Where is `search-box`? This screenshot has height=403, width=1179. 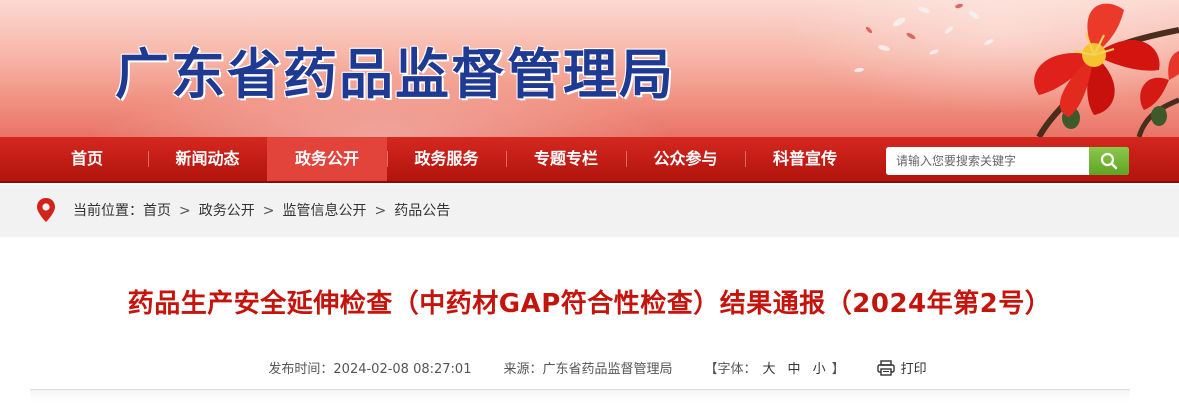
search-box is located at coordinates (1007, 161).